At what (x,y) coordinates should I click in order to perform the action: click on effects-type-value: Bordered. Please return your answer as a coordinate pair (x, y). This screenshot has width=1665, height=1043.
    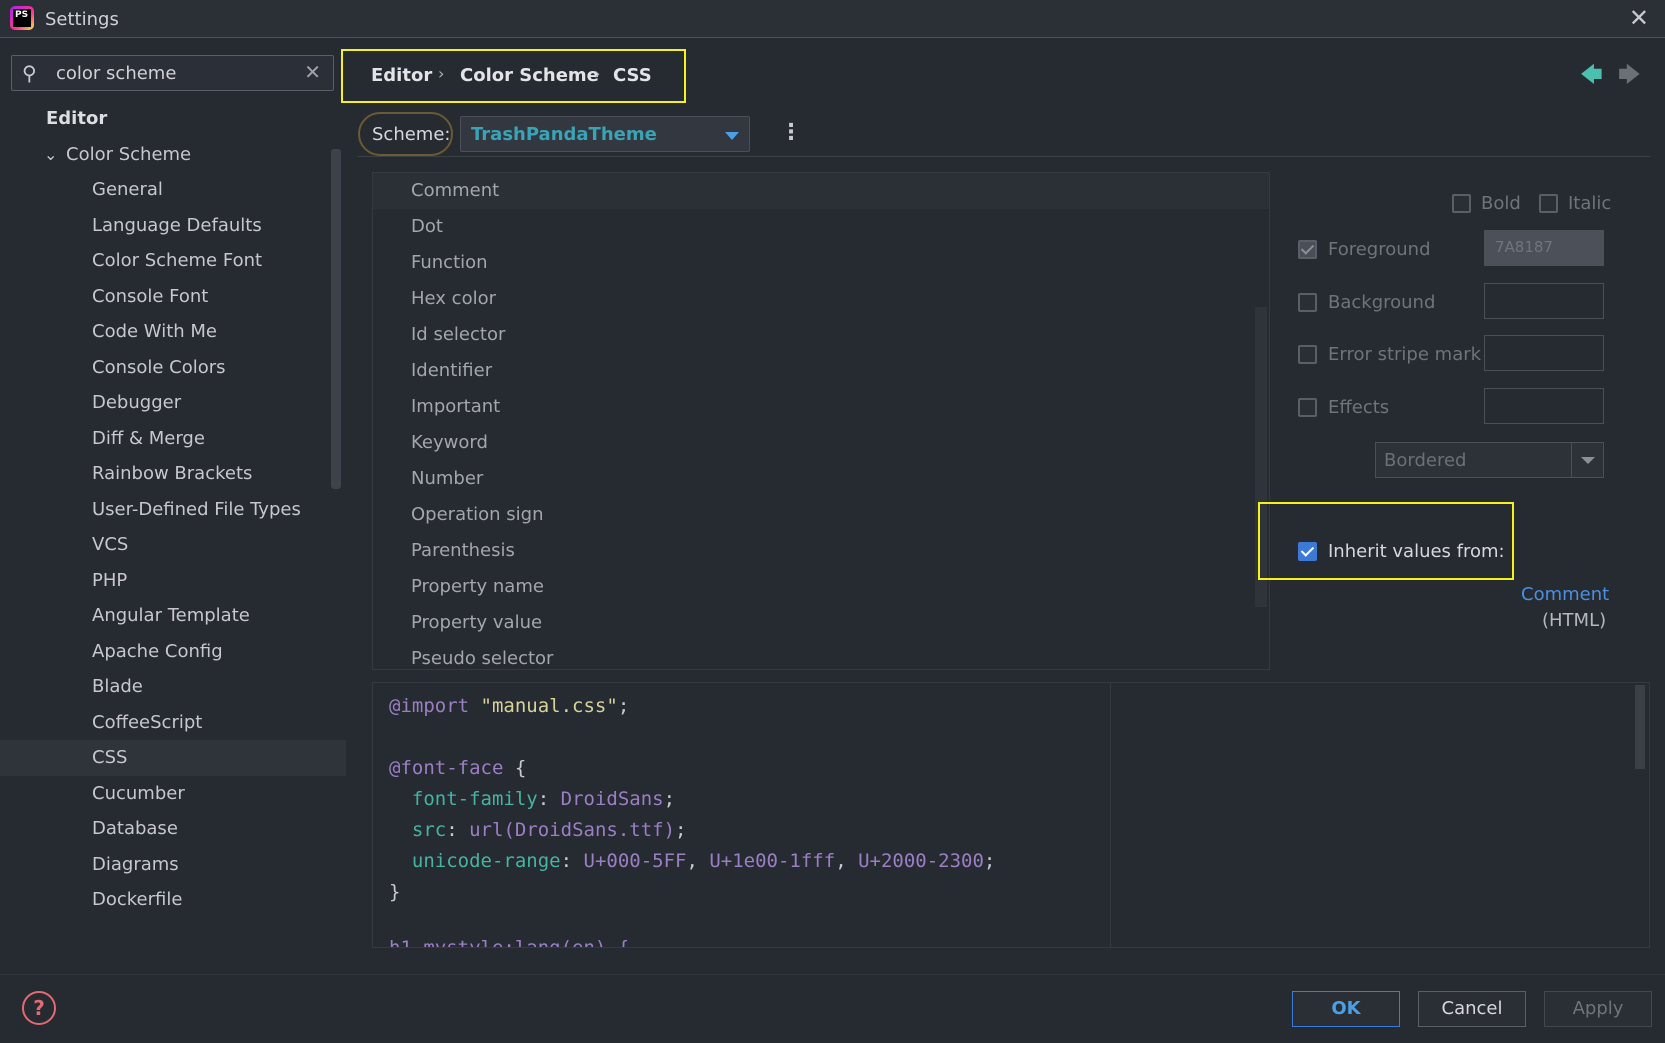
    Looking at the image, I should click on (1425, 460).